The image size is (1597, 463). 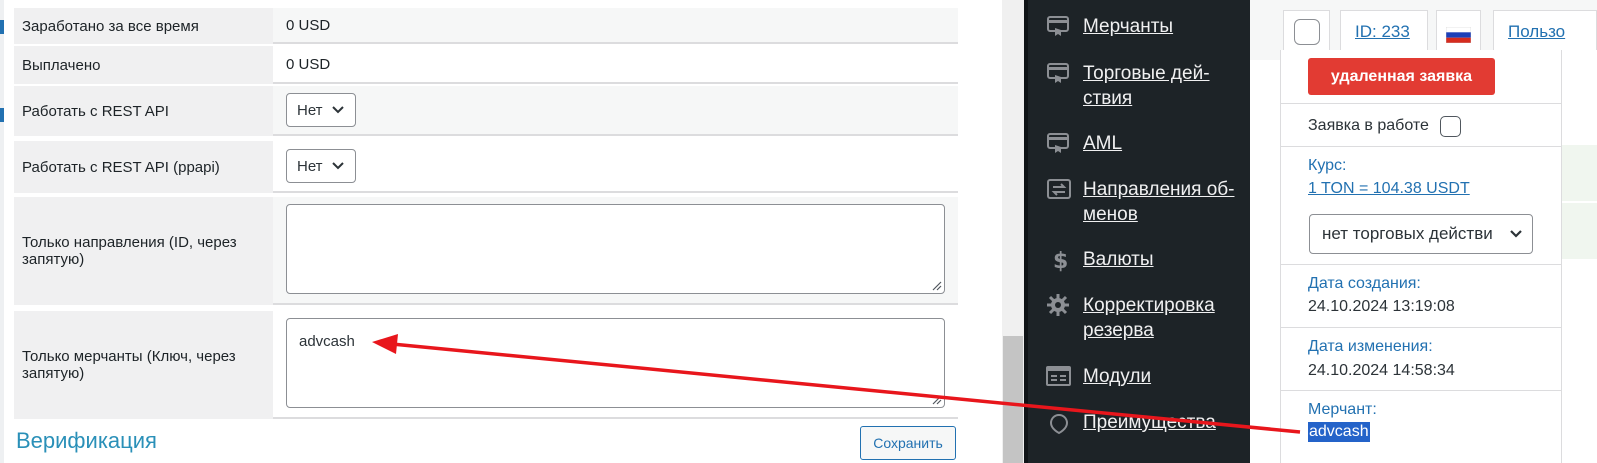 What do you see at coordinates (1058, 305) in the screenshot?
I see `gear-icon` at bounding box center [1058, 305].